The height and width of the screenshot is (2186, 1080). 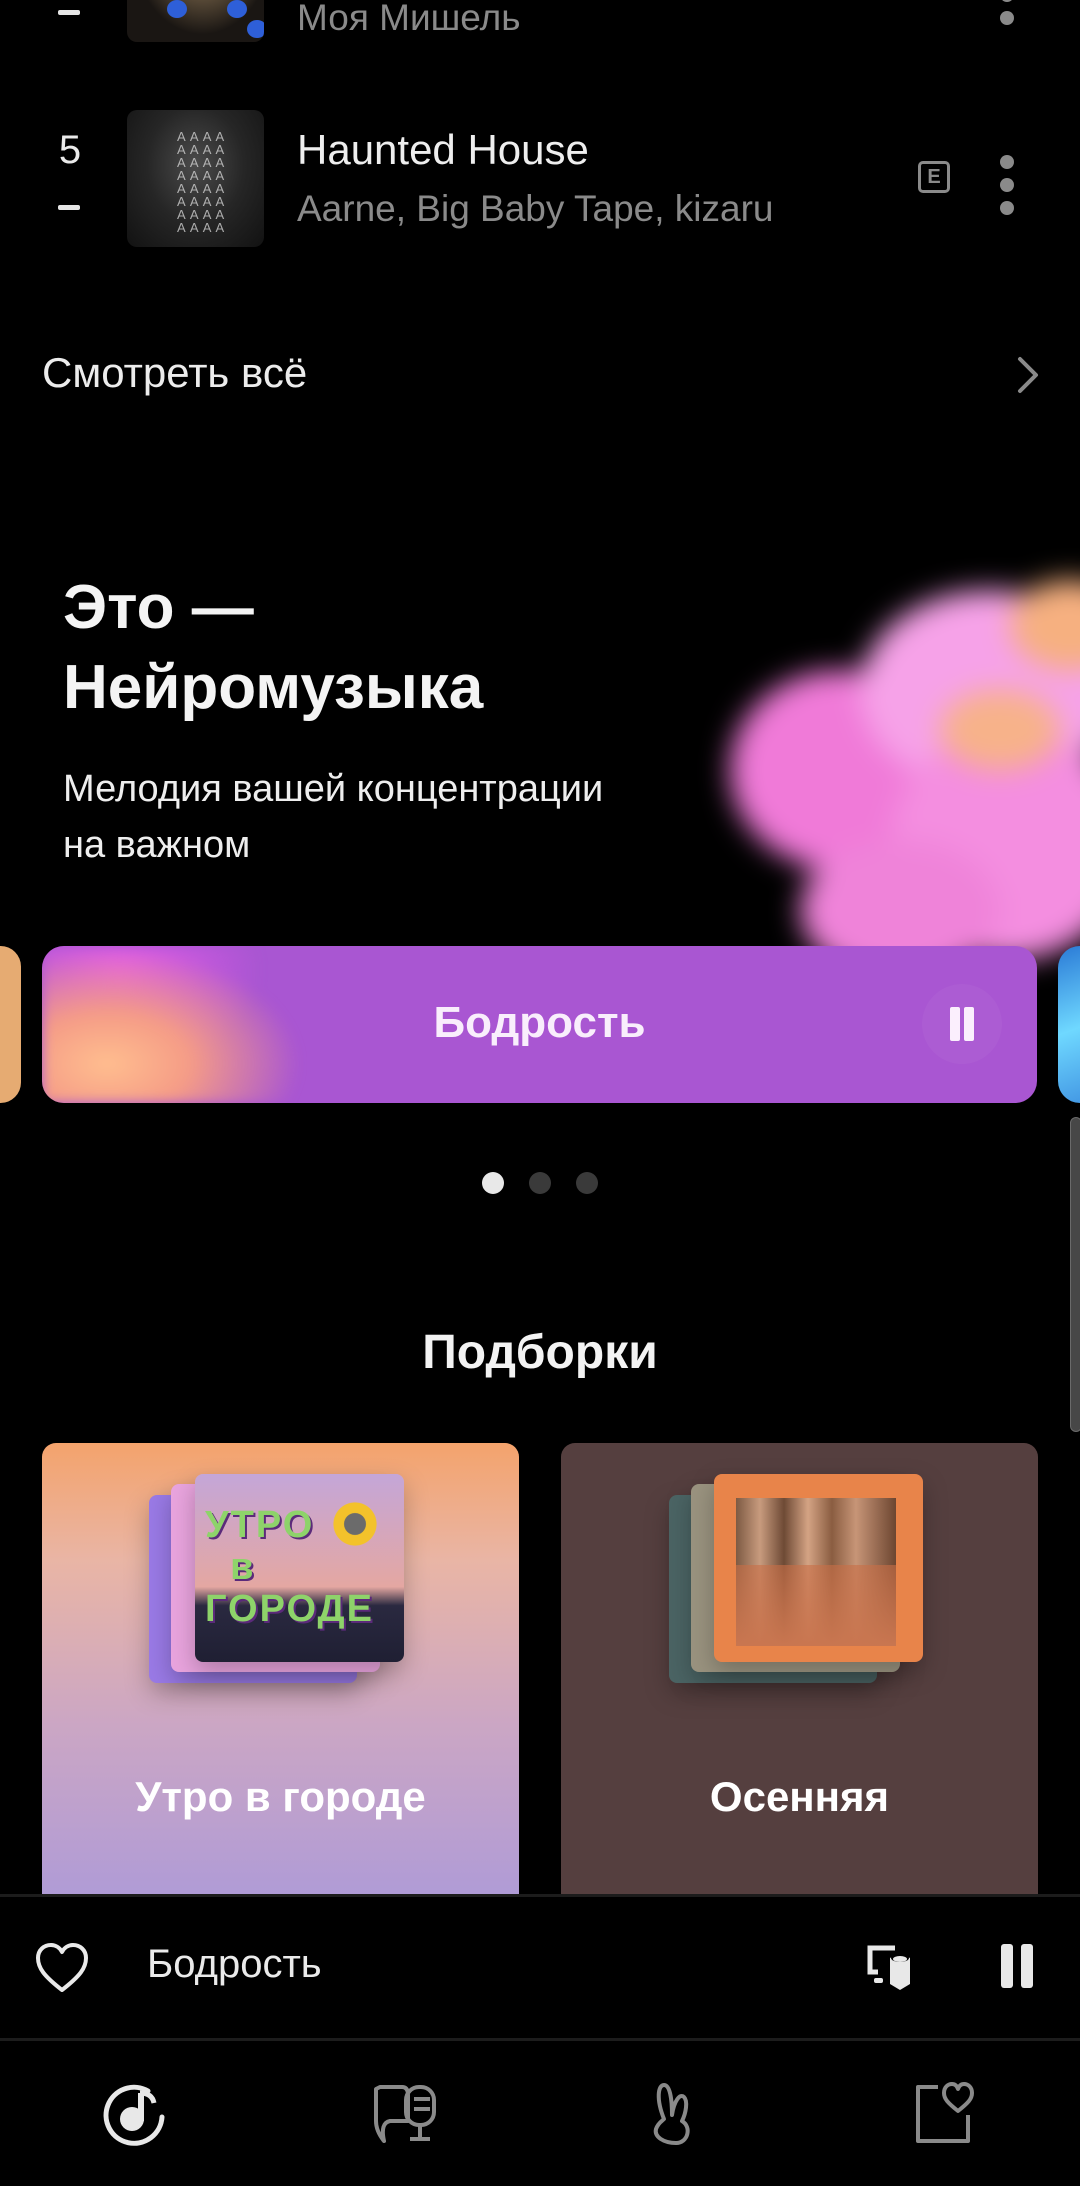 What do you see at coordinates (891, 1968) in the screenshot?
I see `device-output-icon` at bounding box center [891, 1968].